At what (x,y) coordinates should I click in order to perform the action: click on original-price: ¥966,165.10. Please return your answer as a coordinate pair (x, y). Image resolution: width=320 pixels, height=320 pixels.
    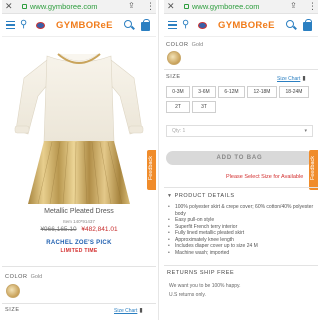
    Looking at the image, I should click on (58, 229).